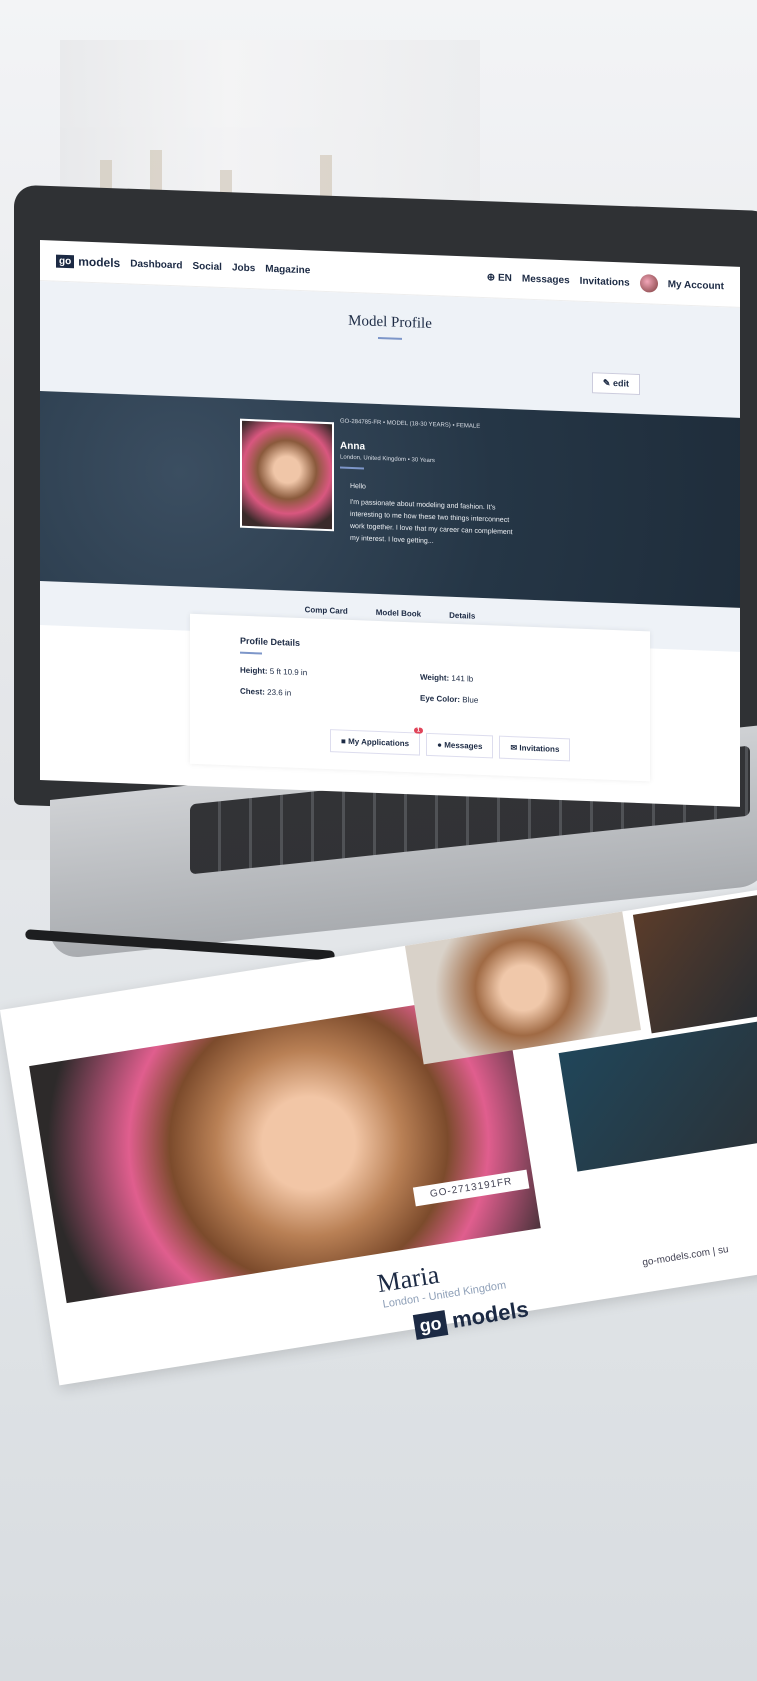 The image size is (757, 1681). I want to click on nav-my-account: My Account, so click(696, 285).